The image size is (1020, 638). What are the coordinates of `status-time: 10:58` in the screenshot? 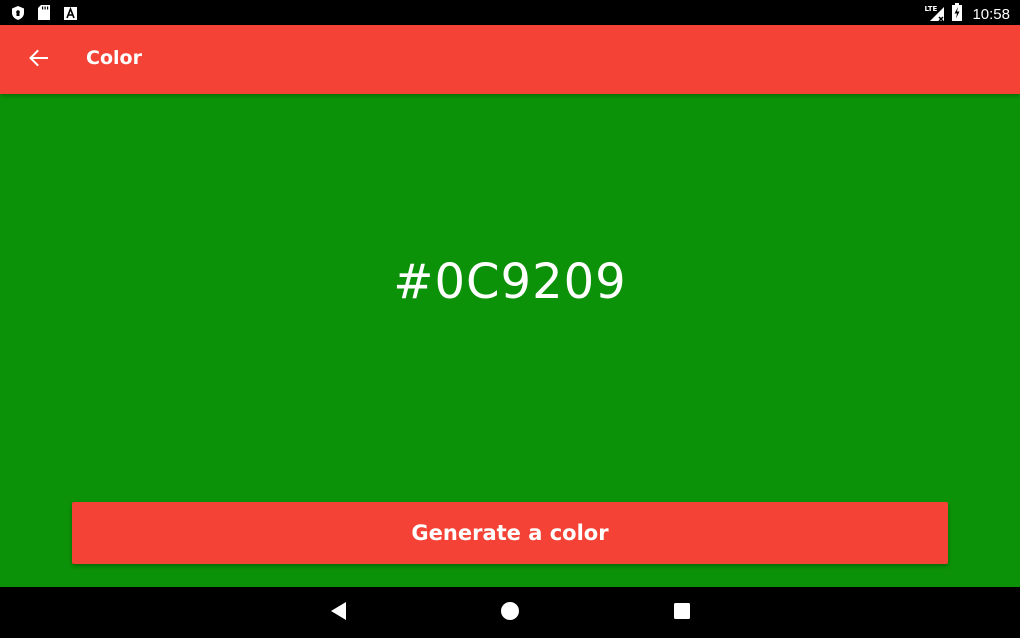 It's located at (991, 14).